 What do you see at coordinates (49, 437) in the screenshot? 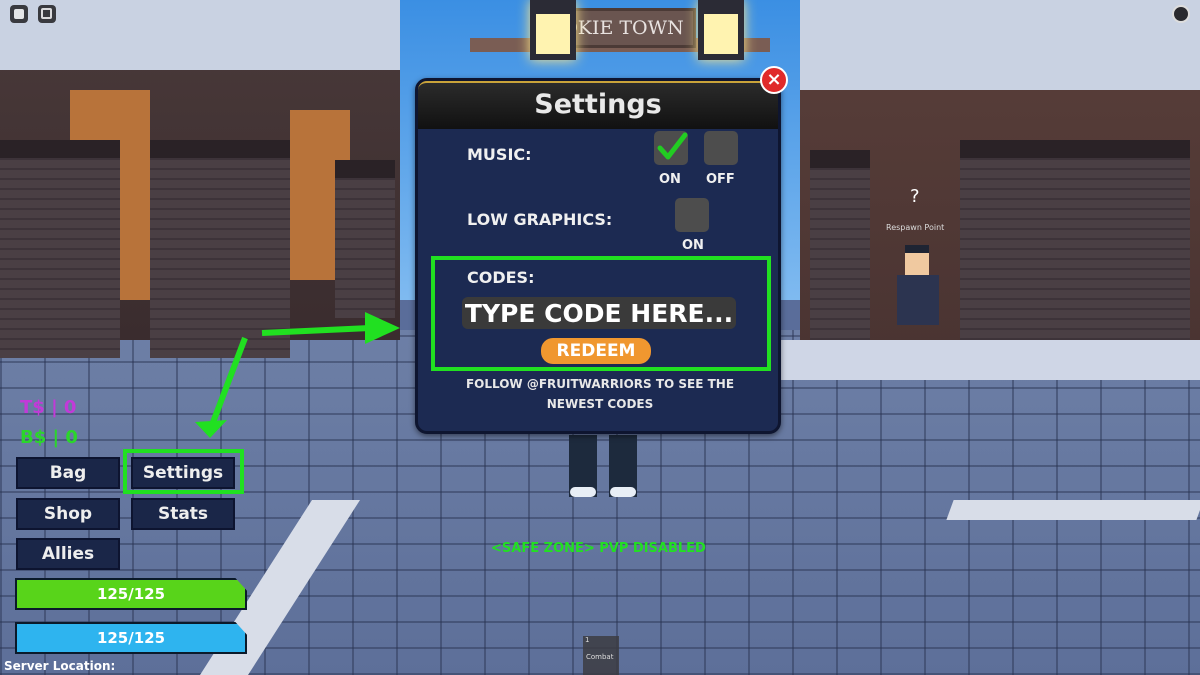
I see `b-currency: B$ | 0` at bounding box center [49, 437].